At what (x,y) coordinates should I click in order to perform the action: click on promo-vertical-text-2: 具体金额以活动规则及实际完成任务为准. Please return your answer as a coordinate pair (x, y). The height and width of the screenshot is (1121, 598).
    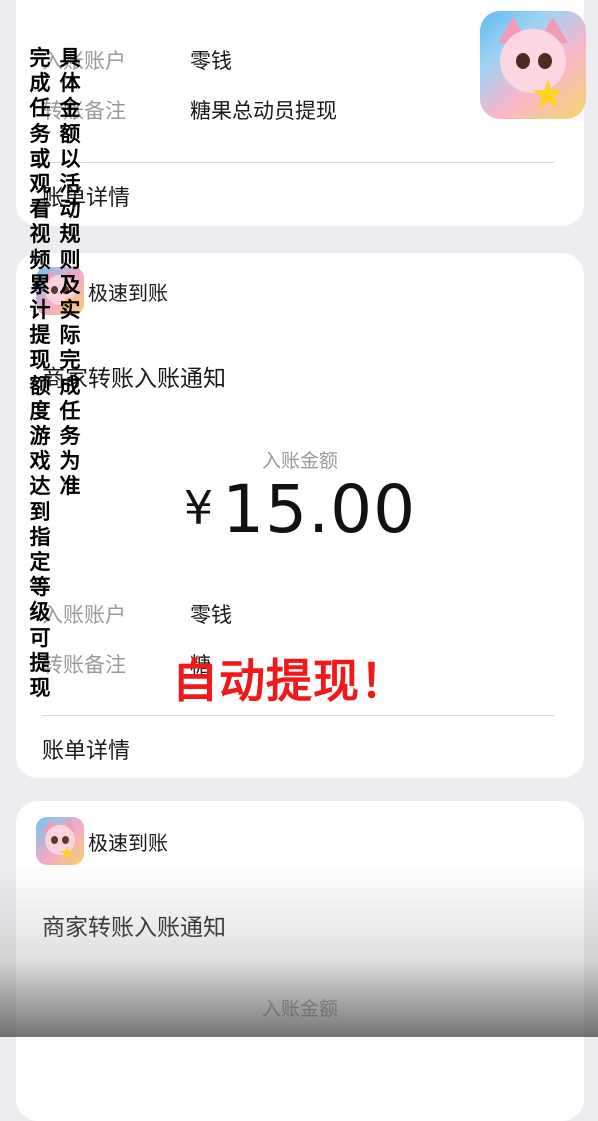
    Looking at the image, I should click on (70, 272).